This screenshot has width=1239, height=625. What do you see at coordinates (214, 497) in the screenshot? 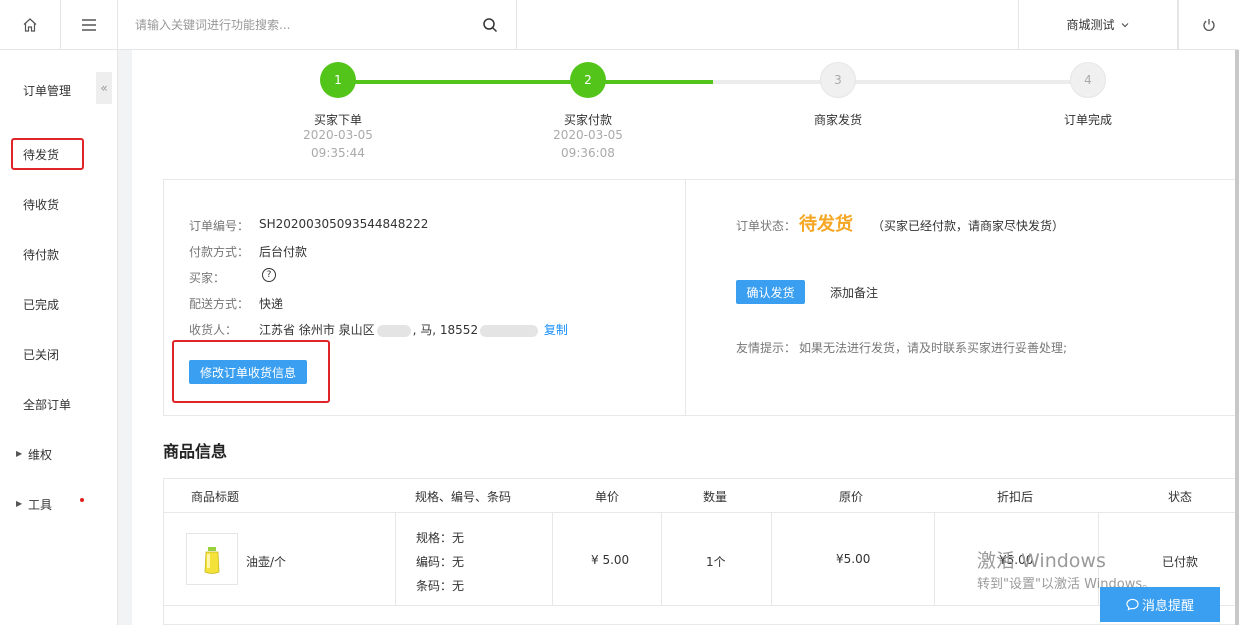
I see `column-header: 商品标题` at bounding box center [214, 497].